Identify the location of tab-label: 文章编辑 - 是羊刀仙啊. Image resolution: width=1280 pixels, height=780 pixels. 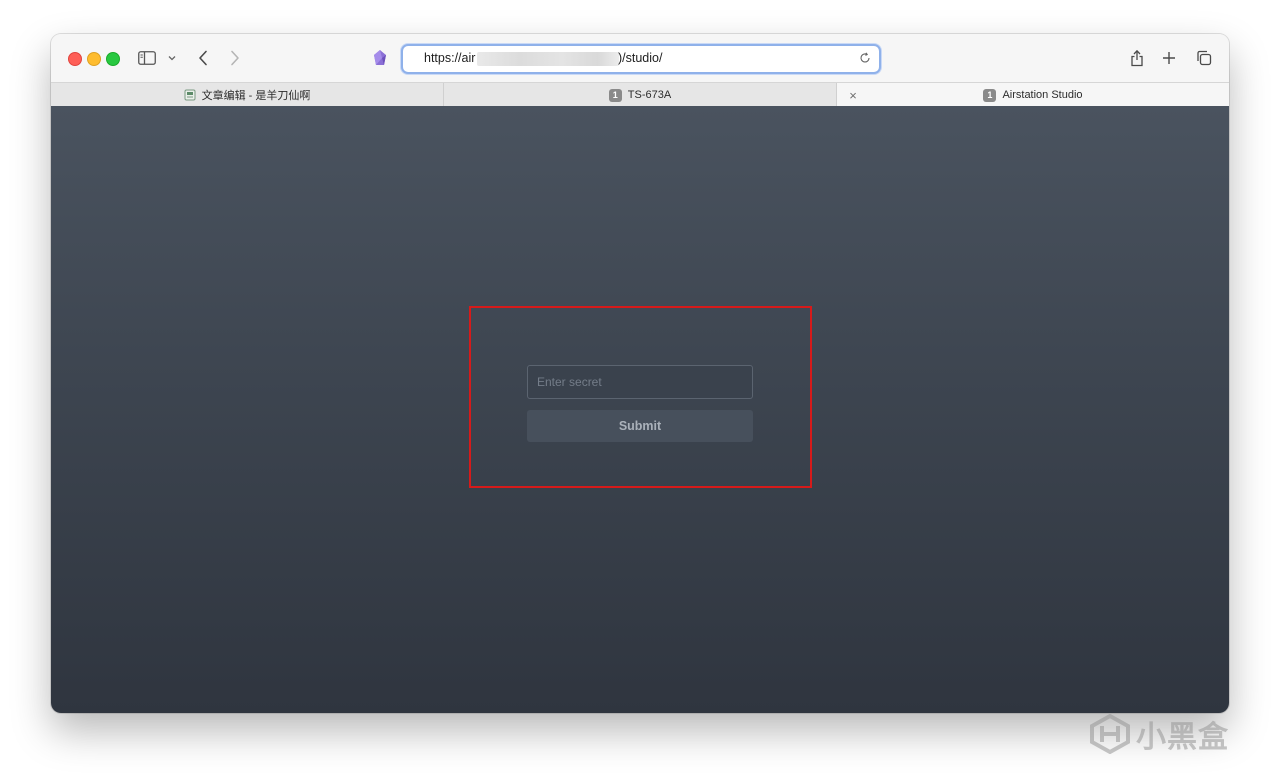
(256, 96).